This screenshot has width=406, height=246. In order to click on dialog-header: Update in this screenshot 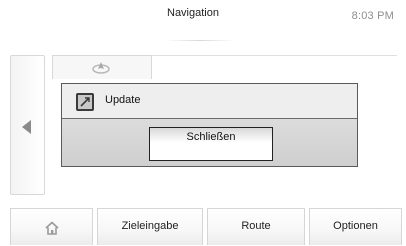, I will do `click(209, 101)`.